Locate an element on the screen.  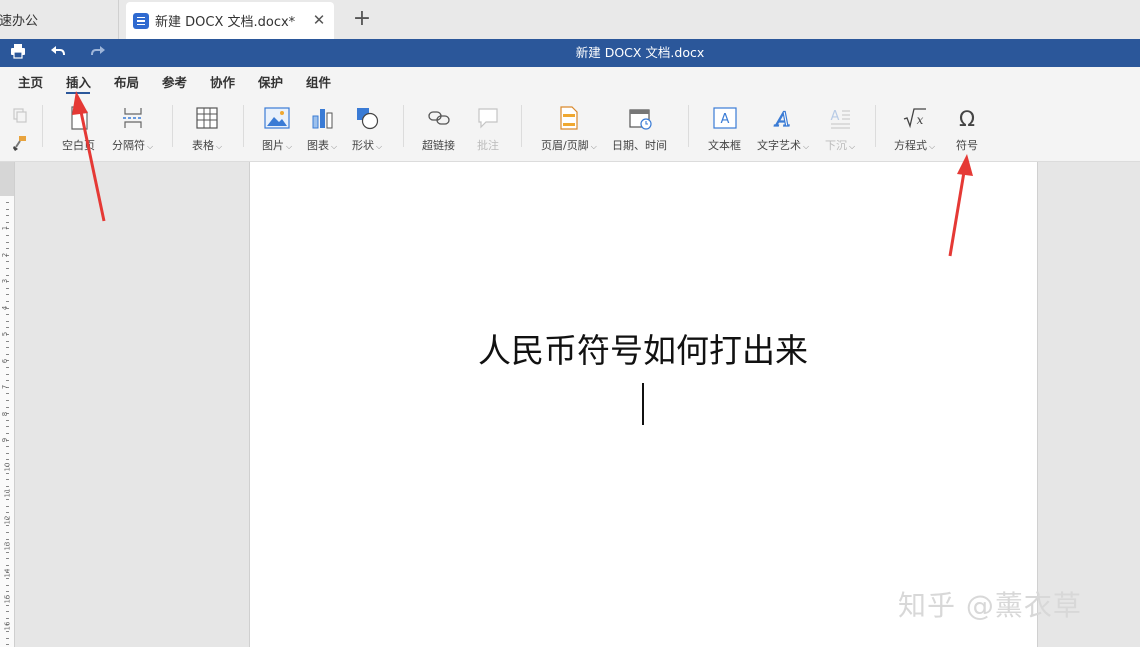
shape-icon is located at coordinates (367, 118).